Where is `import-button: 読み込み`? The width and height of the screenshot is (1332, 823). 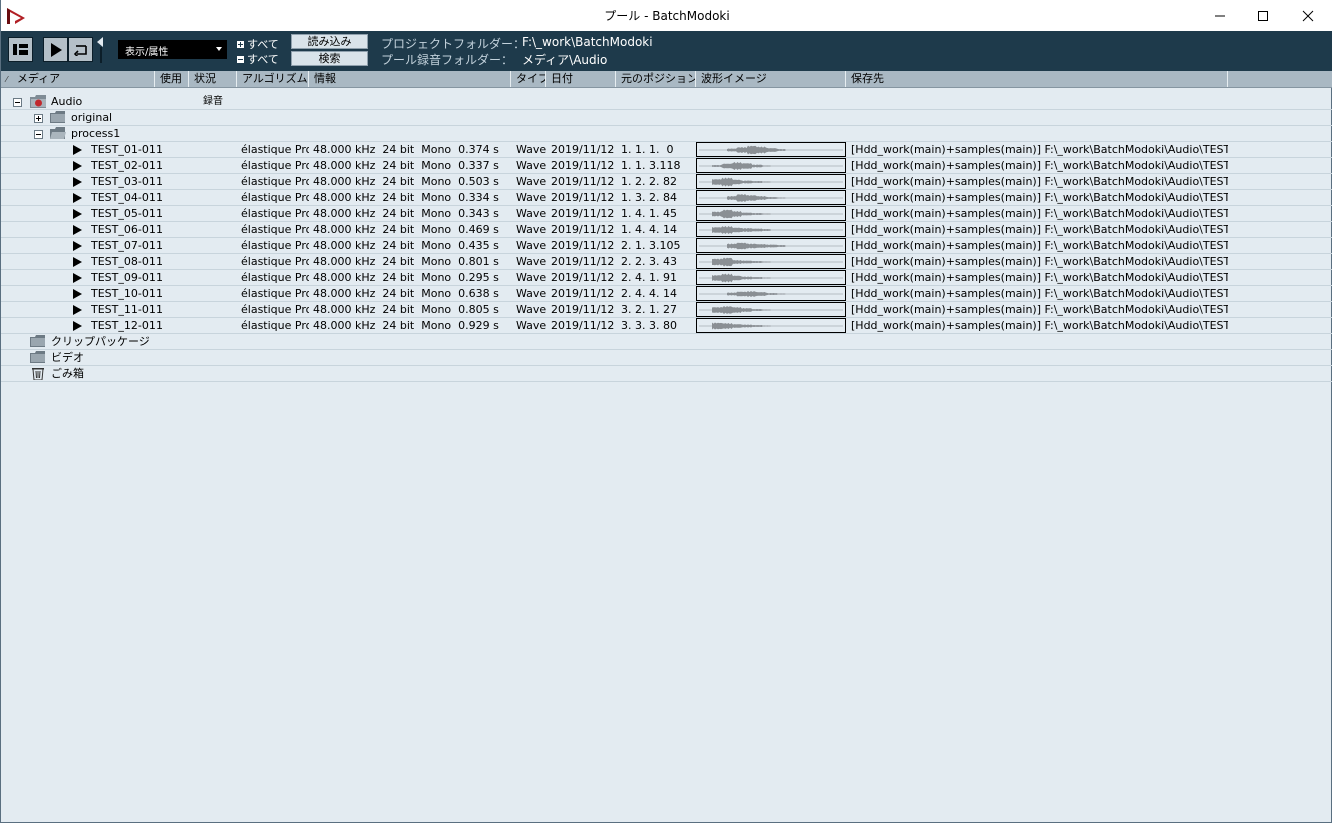
import-button: 読み込み is located at coordinates (329, 41).